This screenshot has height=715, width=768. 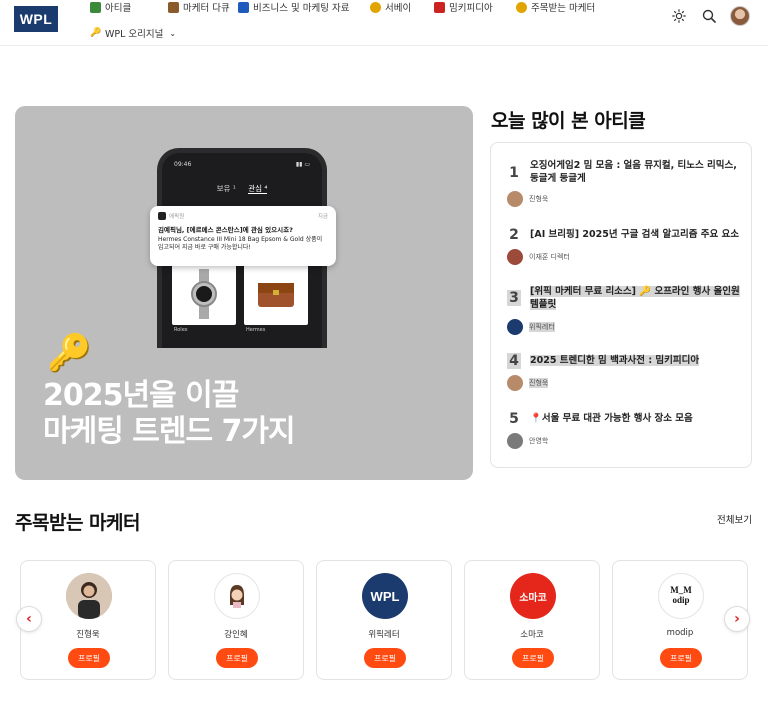 I want to click on bag-icon, so click(x=276, y=295).